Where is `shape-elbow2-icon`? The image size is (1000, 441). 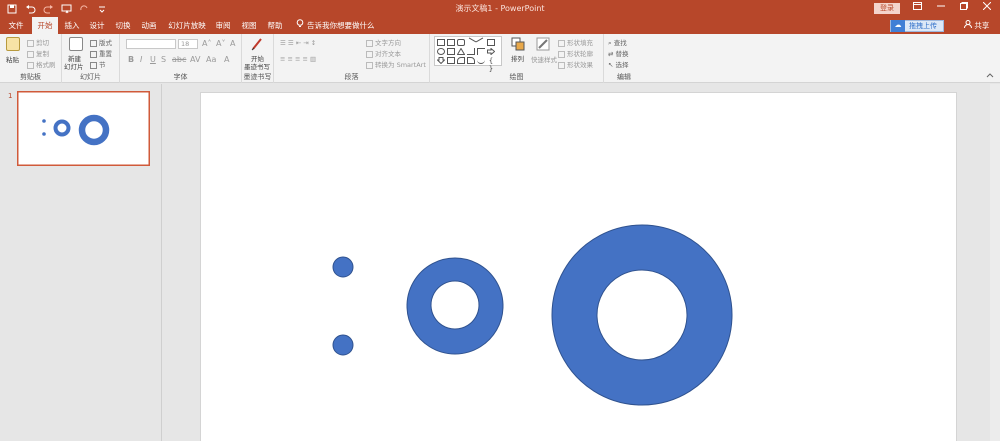
shape-elbow2-icon is located at coordinates (481, 51).